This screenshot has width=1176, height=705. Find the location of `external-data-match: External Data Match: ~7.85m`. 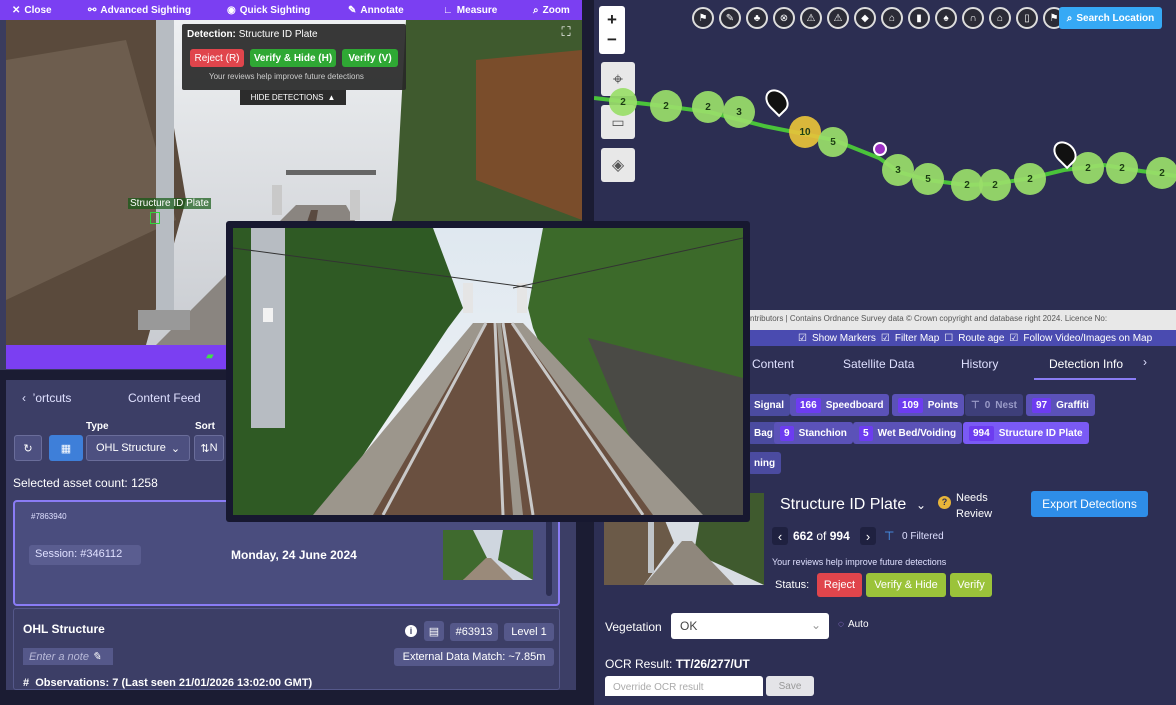

external-data-match: External Data Match: ~7.85m is located at coordinates (474, 657).